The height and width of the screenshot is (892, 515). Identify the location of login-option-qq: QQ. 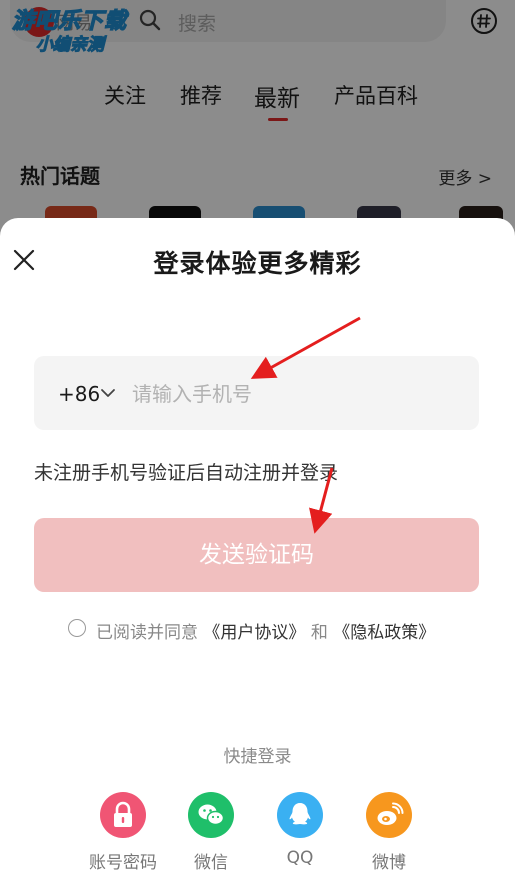
(300, 830).